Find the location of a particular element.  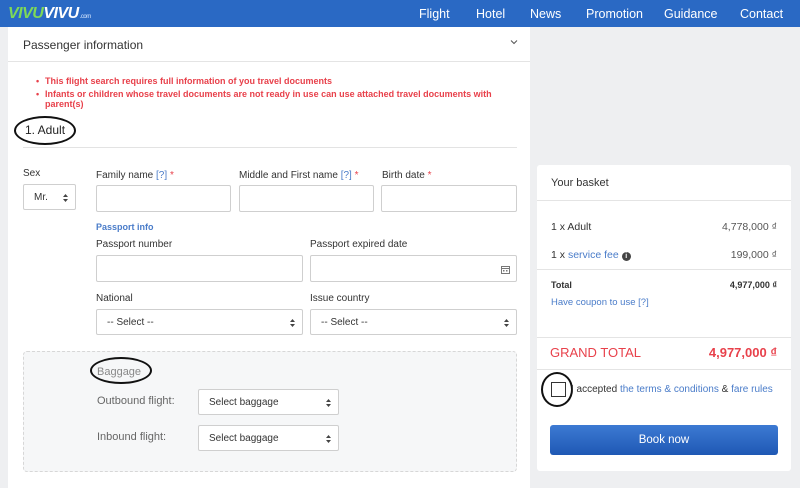

family-name-label: Family name [?] * is located at coordinates (135, 175).